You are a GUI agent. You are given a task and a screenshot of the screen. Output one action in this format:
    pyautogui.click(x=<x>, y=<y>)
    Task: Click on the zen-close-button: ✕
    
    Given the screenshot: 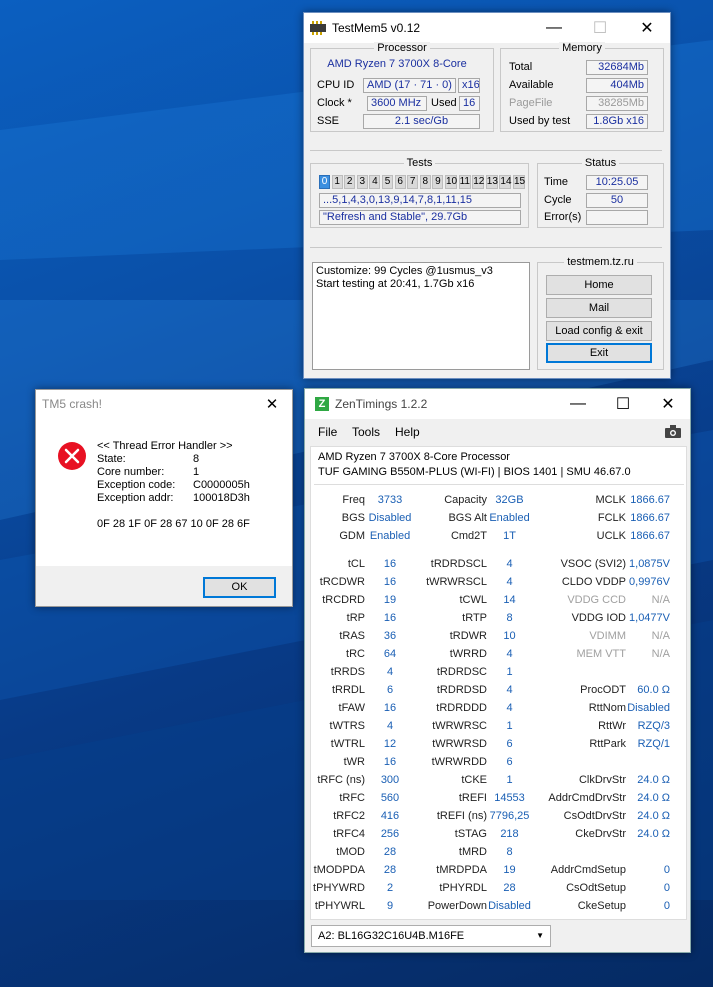 What is the action you would take?
    pyautogui.click(x=668, y=404)
    